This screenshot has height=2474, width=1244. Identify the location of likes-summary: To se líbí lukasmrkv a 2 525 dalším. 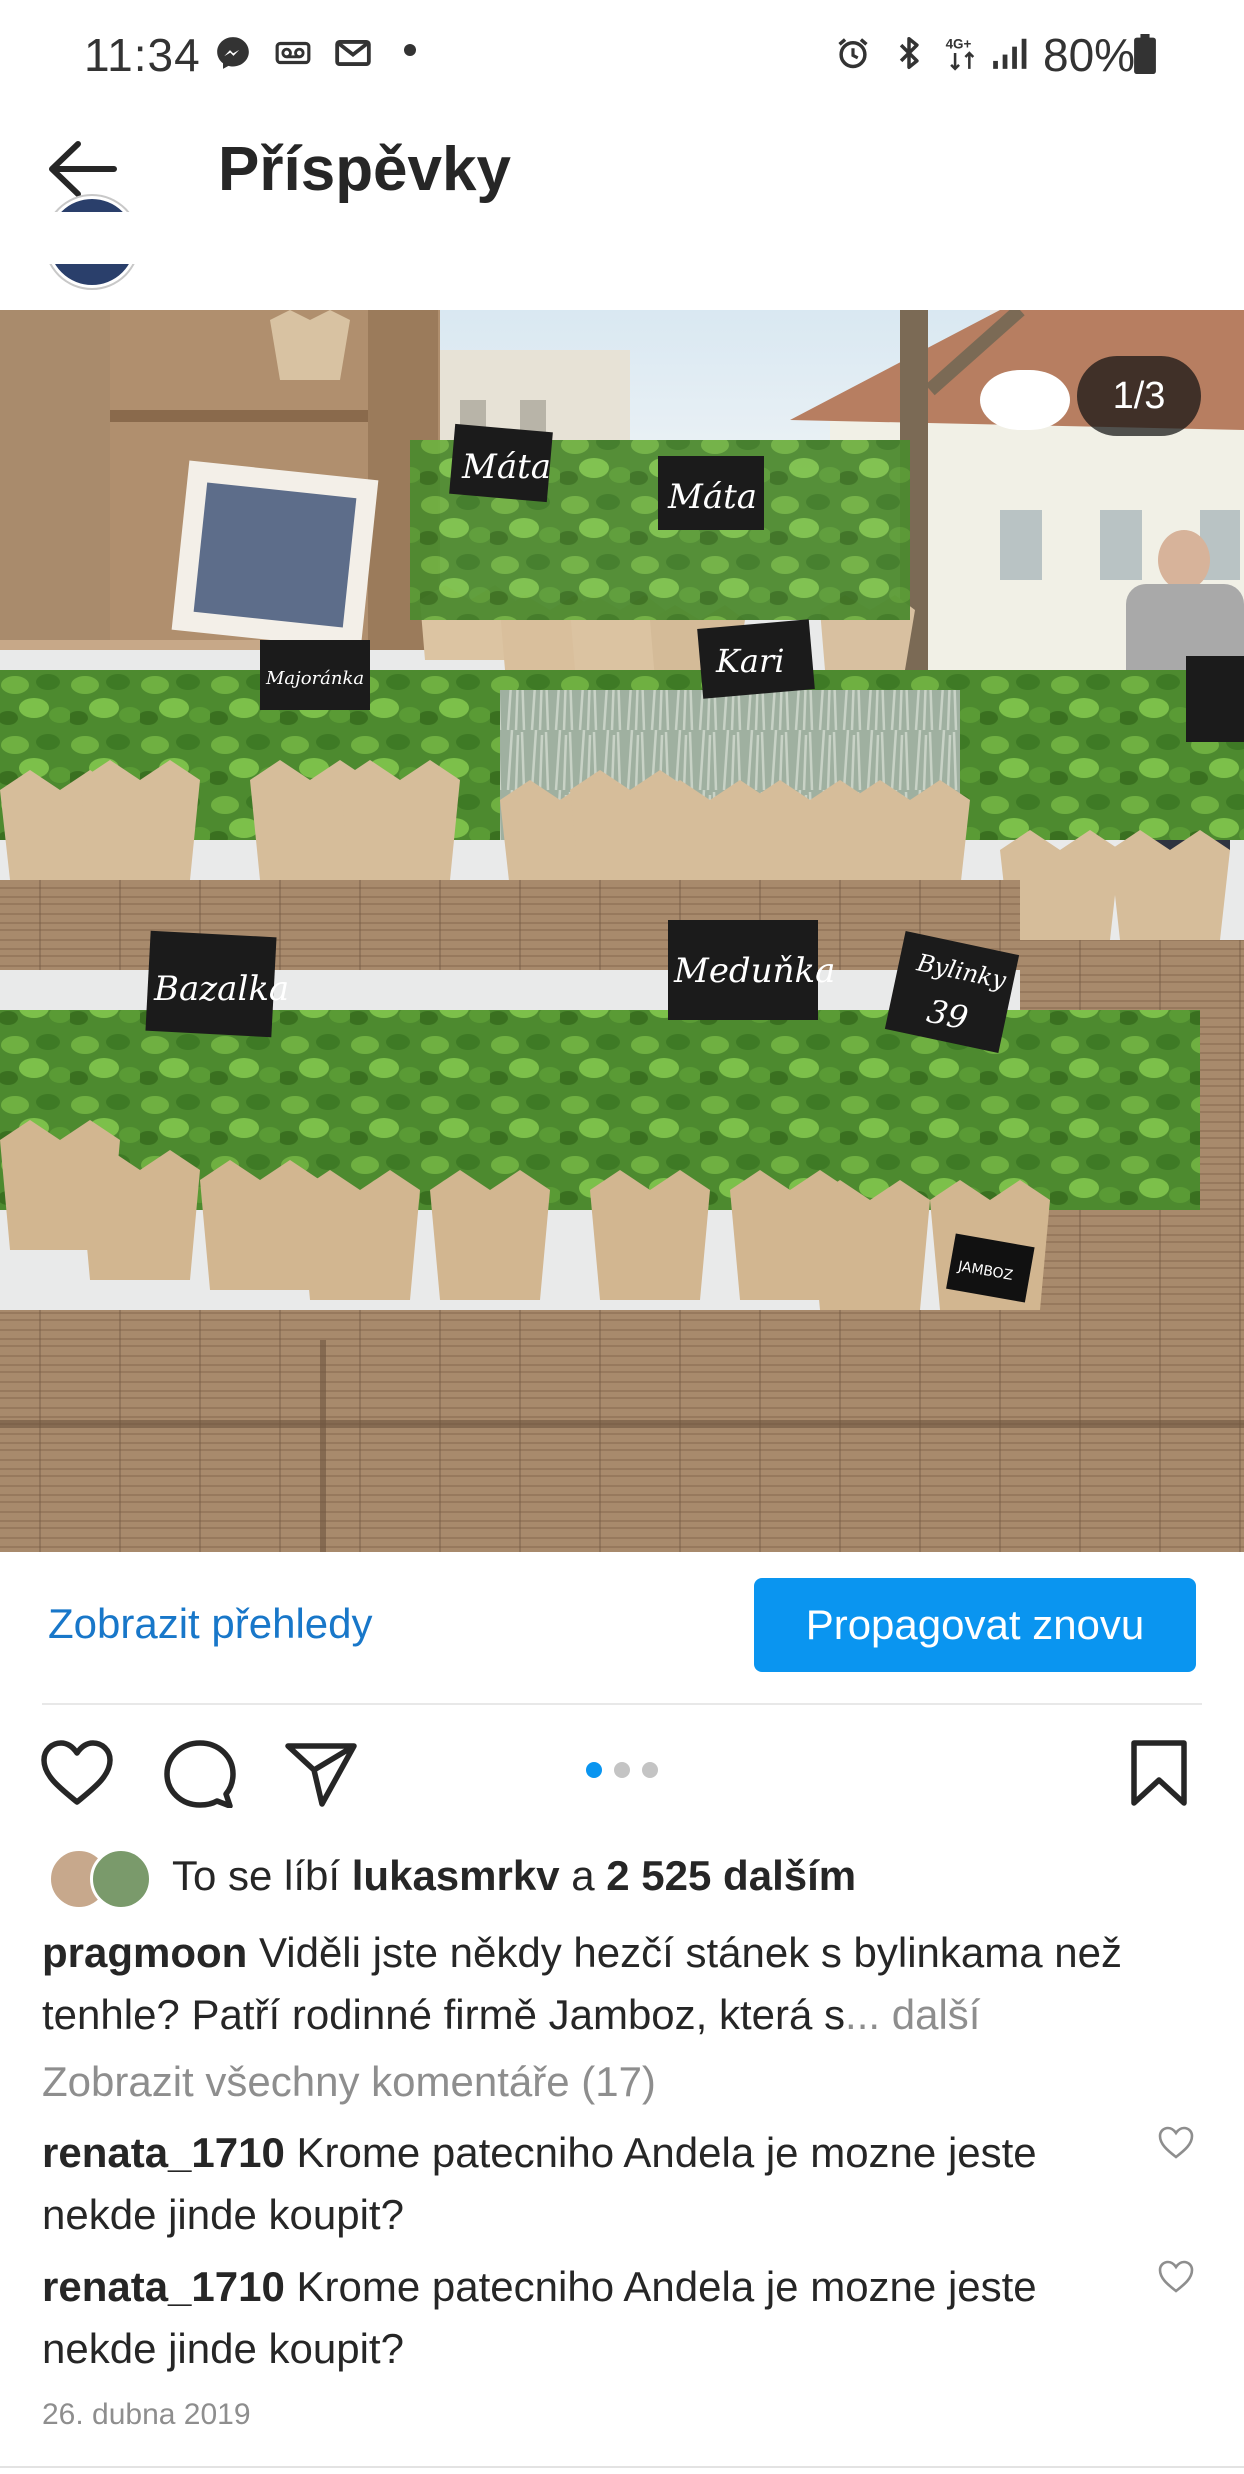
(514, 1876).